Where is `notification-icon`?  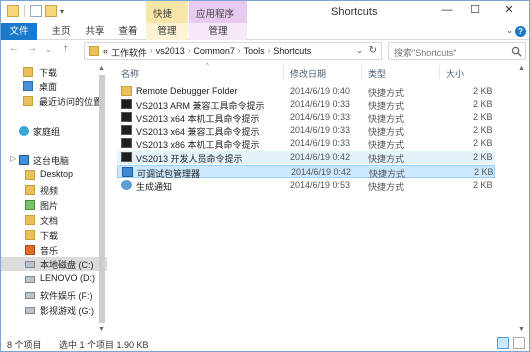 notification-icon is located at coordinates (126, 185).